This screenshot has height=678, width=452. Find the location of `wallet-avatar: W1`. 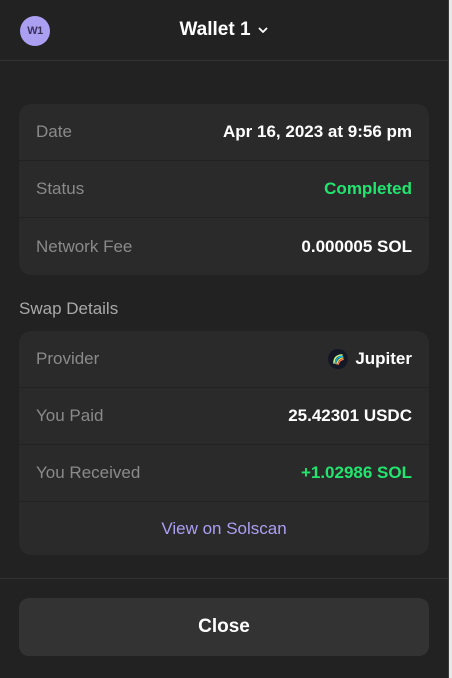

wallet-avatar: W1 is located at coordinates (35, 31).